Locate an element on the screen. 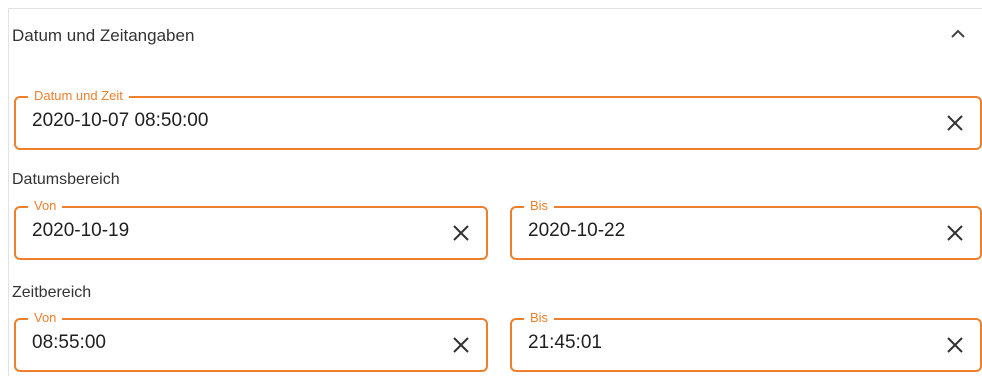  chevron-up-icon is located at coordinates (958, 33).